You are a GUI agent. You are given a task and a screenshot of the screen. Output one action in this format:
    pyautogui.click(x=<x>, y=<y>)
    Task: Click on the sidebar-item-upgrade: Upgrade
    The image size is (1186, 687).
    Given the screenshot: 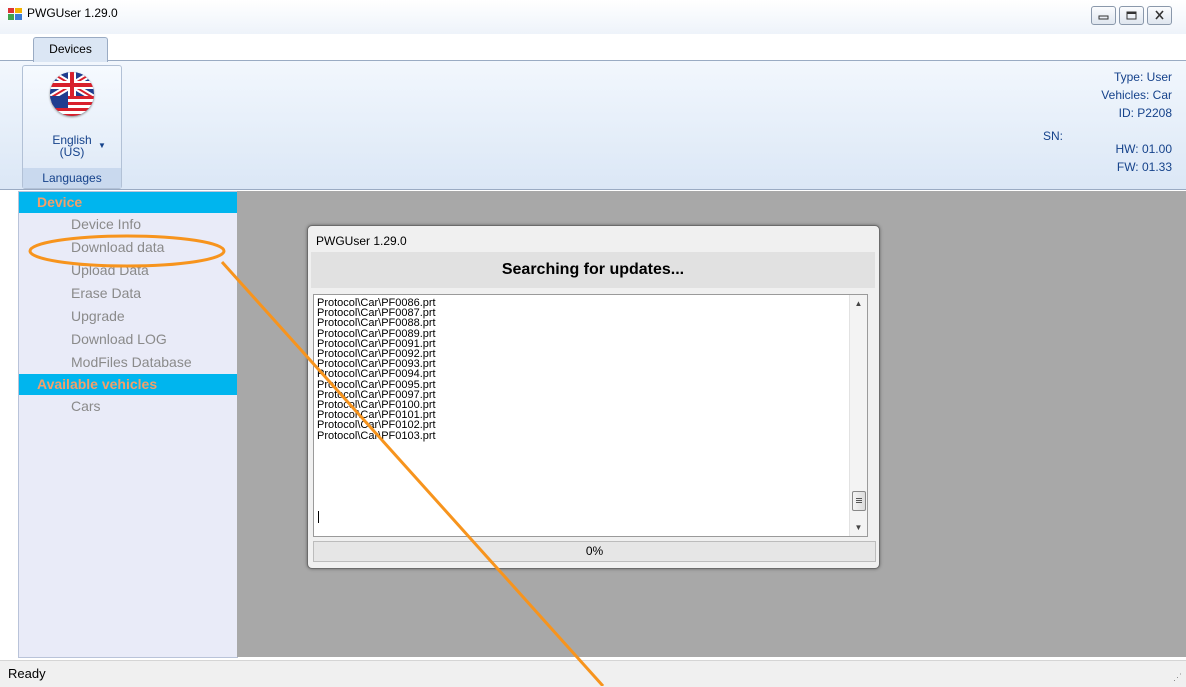 What is the action you would take?
    pyautogui.click(x=128, y=316)
    